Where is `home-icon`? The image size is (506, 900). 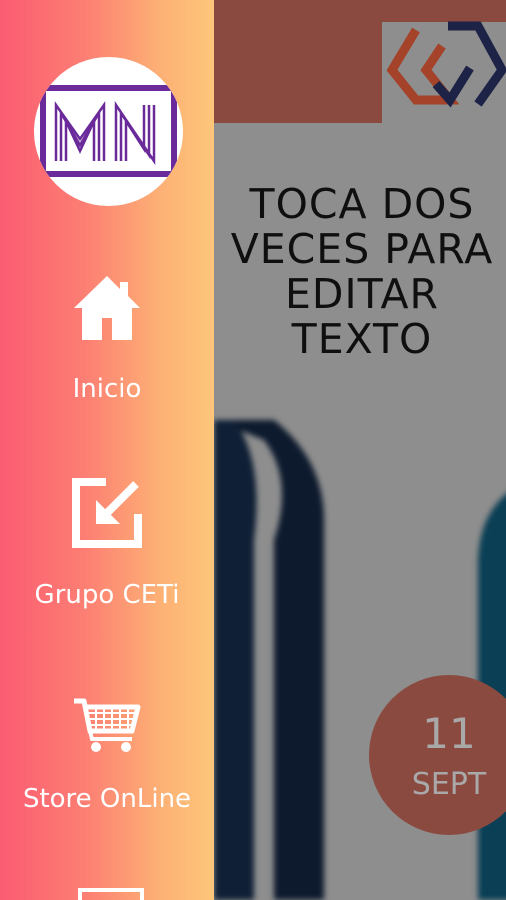
home-icon is located at coordinates (107, 308).